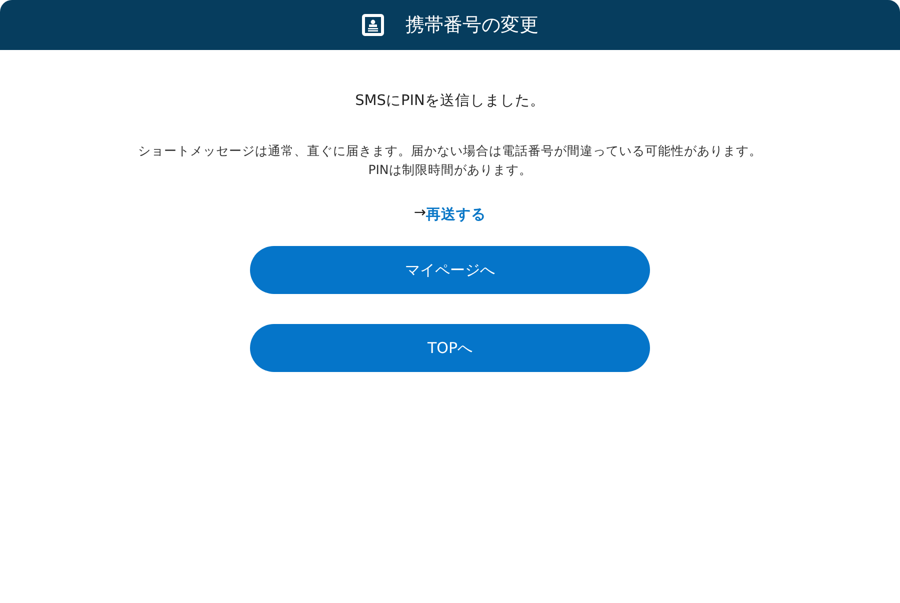 The height and width of the screenshot is (603, 900). What do you see at coordinates (450, 348) in the screenshot?
I see `nav-button: TOPへ` at bounding box center [450, 348].